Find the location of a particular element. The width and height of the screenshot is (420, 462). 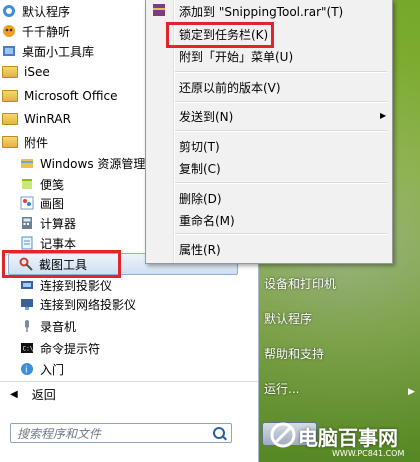

calculator-icon is located at coordinates (27, 223).